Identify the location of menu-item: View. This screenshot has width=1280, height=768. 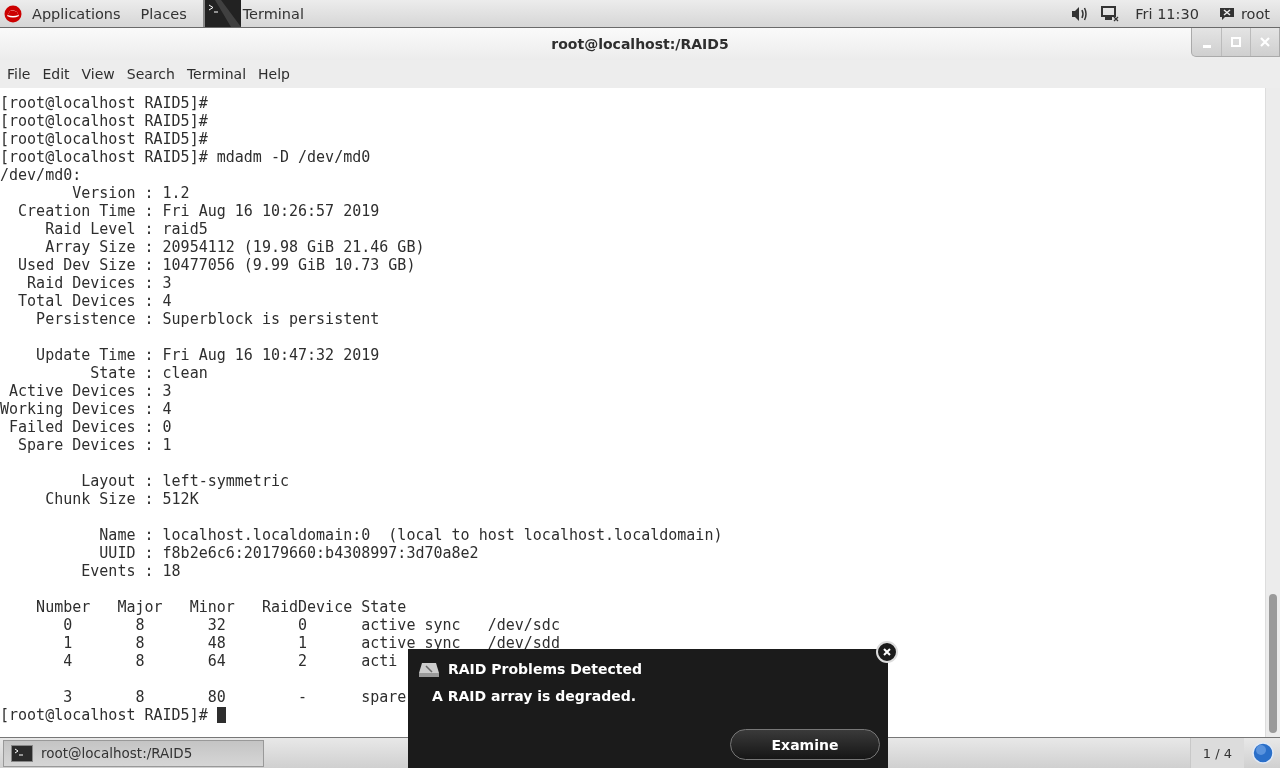
(98, 74).